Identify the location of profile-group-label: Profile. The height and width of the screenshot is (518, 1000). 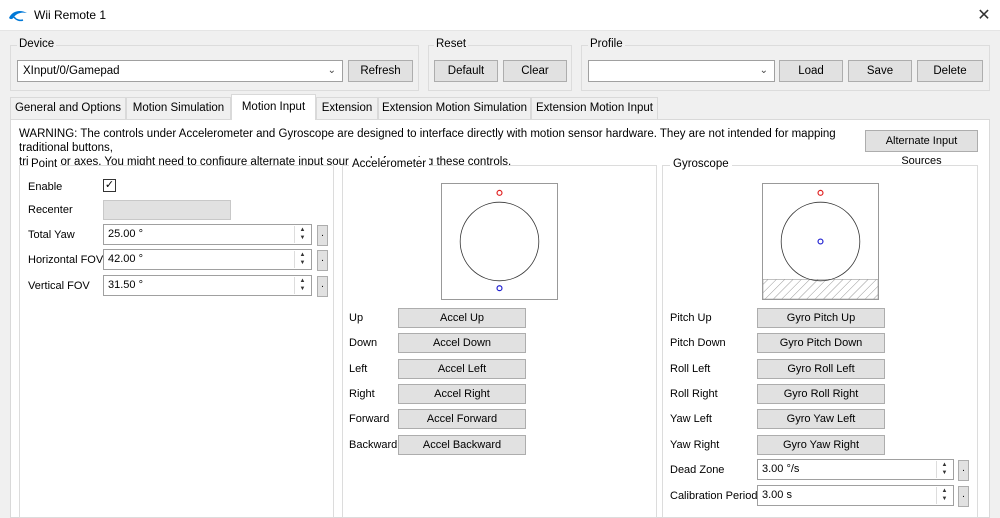
(606, 44).